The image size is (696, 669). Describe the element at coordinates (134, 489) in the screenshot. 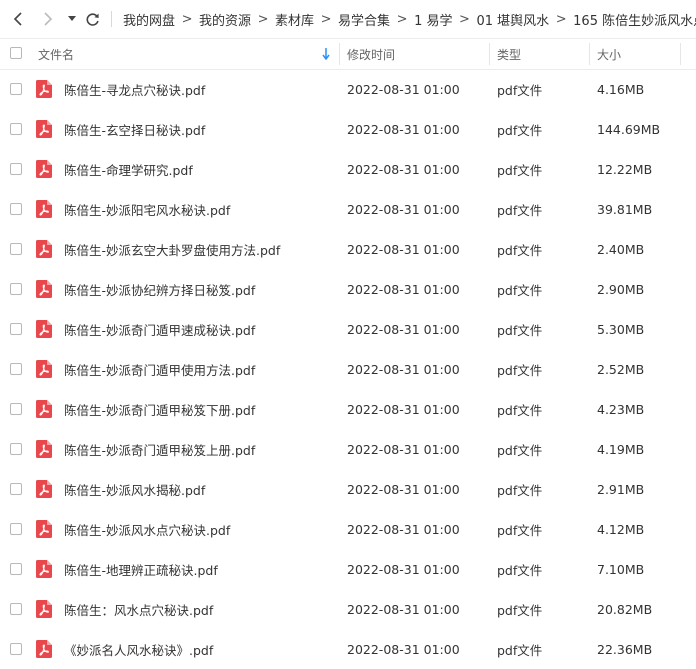

I see `file-name: 陈倍生-妙派风水揭秘.pdf` at that location.